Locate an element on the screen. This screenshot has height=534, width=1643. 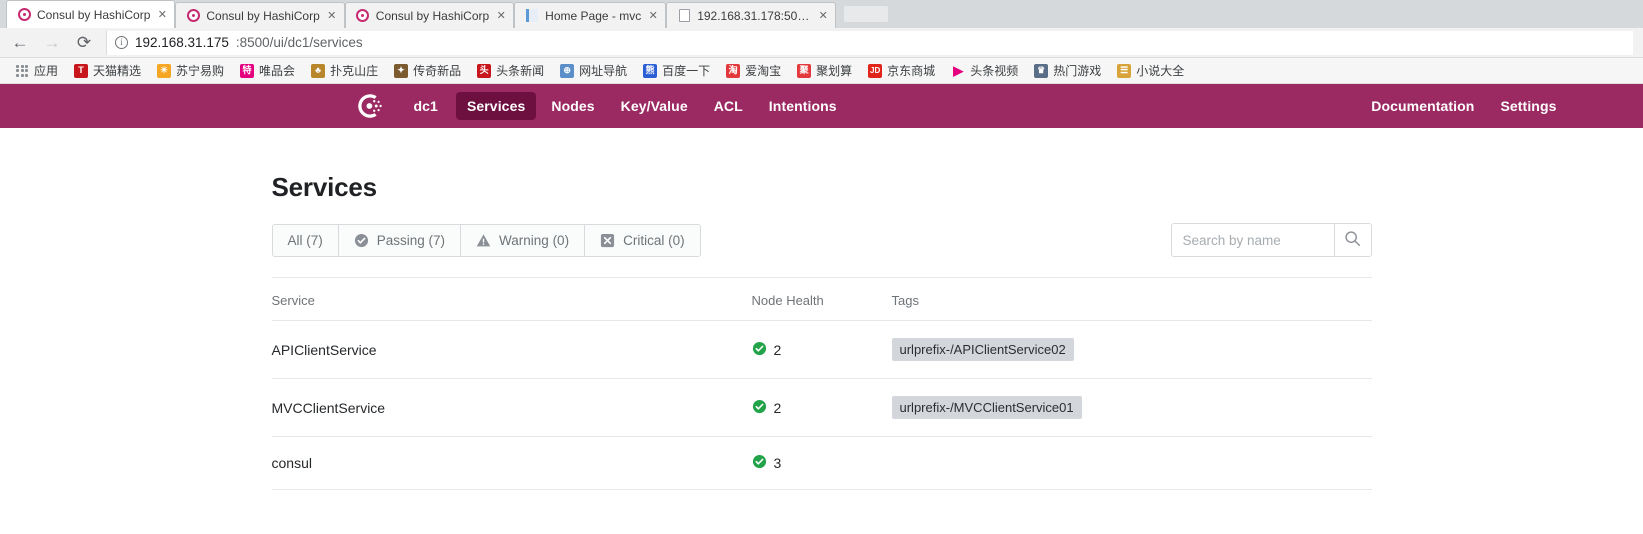
search-input is located at coordinates (1252, 240).